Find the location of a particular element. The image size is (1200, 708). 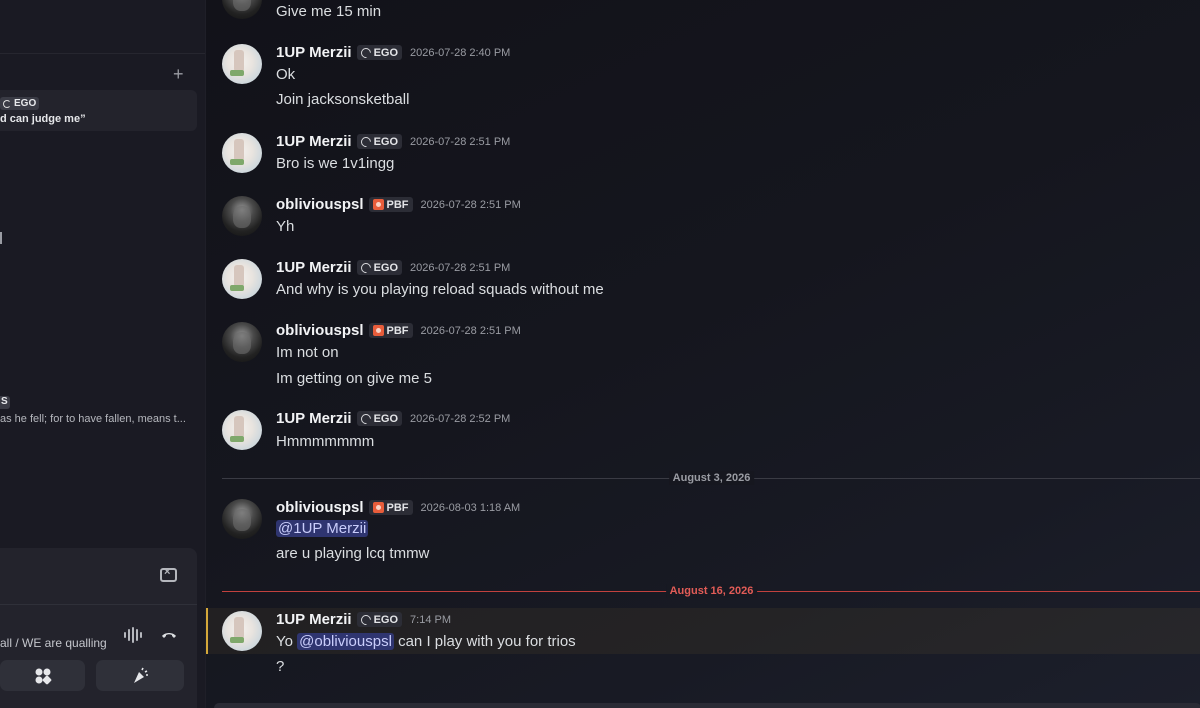

message-text: @1UP Merzii is located at coordinates (322, 528).